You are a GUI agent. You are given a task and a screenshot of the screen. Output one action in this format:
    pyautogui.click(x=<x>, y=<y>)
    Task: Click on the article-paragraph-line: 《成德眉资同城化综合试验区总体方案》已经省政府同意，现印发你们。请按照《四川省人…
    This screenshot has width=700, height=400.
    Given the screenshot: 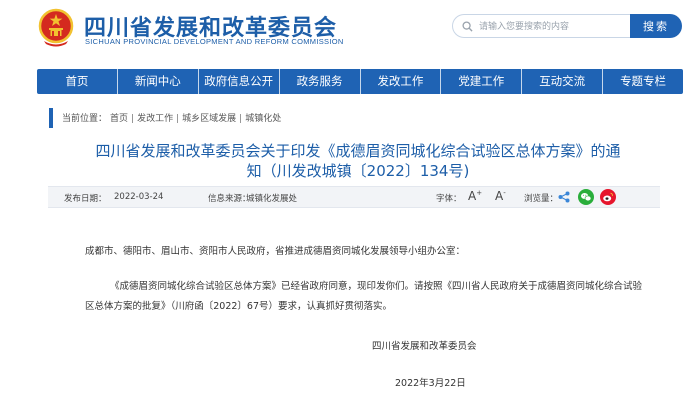 What is the action you would take?
    pyautogui.click(x=376, y=286)
    